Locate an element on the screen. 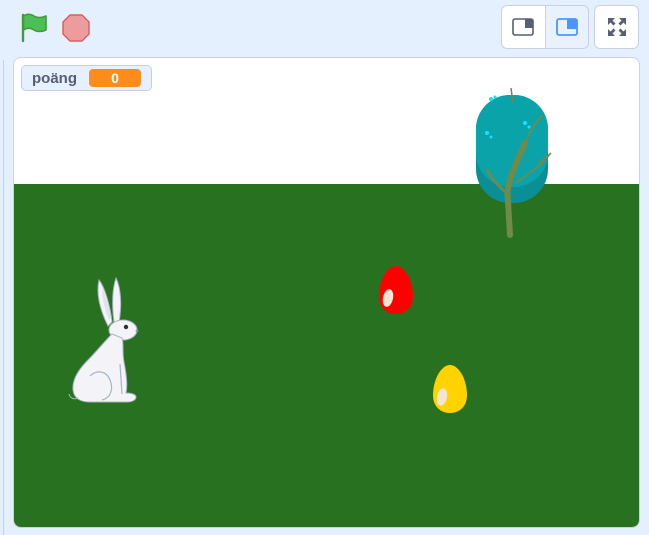  small-stage-button is located at coordinates (523, 27).